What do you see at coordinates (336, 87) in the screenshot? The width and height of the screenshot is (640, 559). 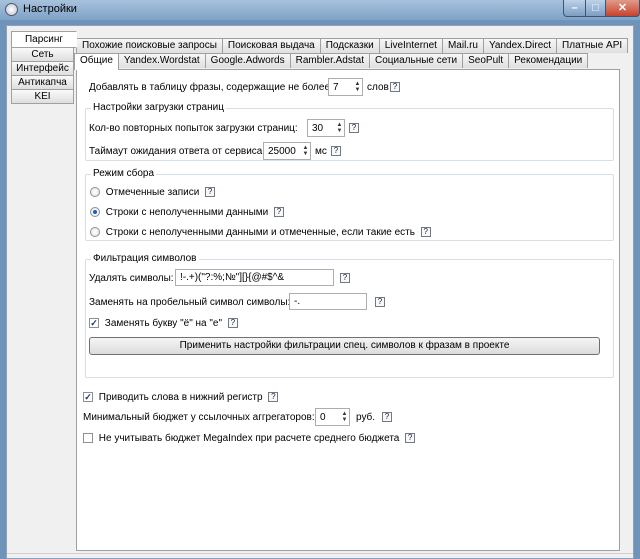 I see `max-words-value: 7` at bounding box center [336, 87].